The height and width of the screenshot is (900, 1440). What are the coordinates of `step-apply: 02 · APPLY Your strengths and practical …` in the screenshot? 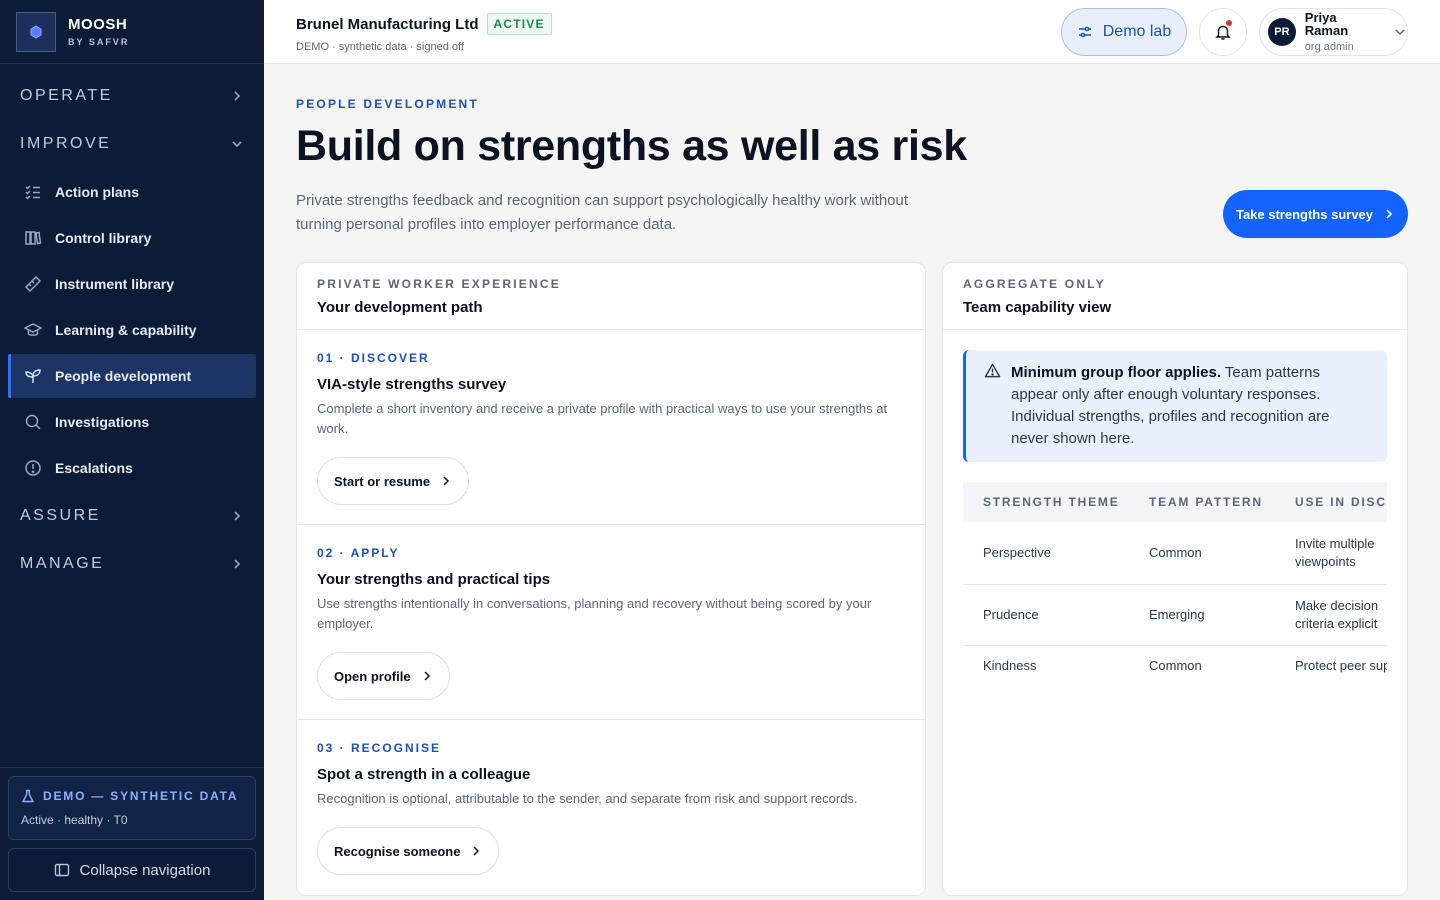 It's located at (611, 622).